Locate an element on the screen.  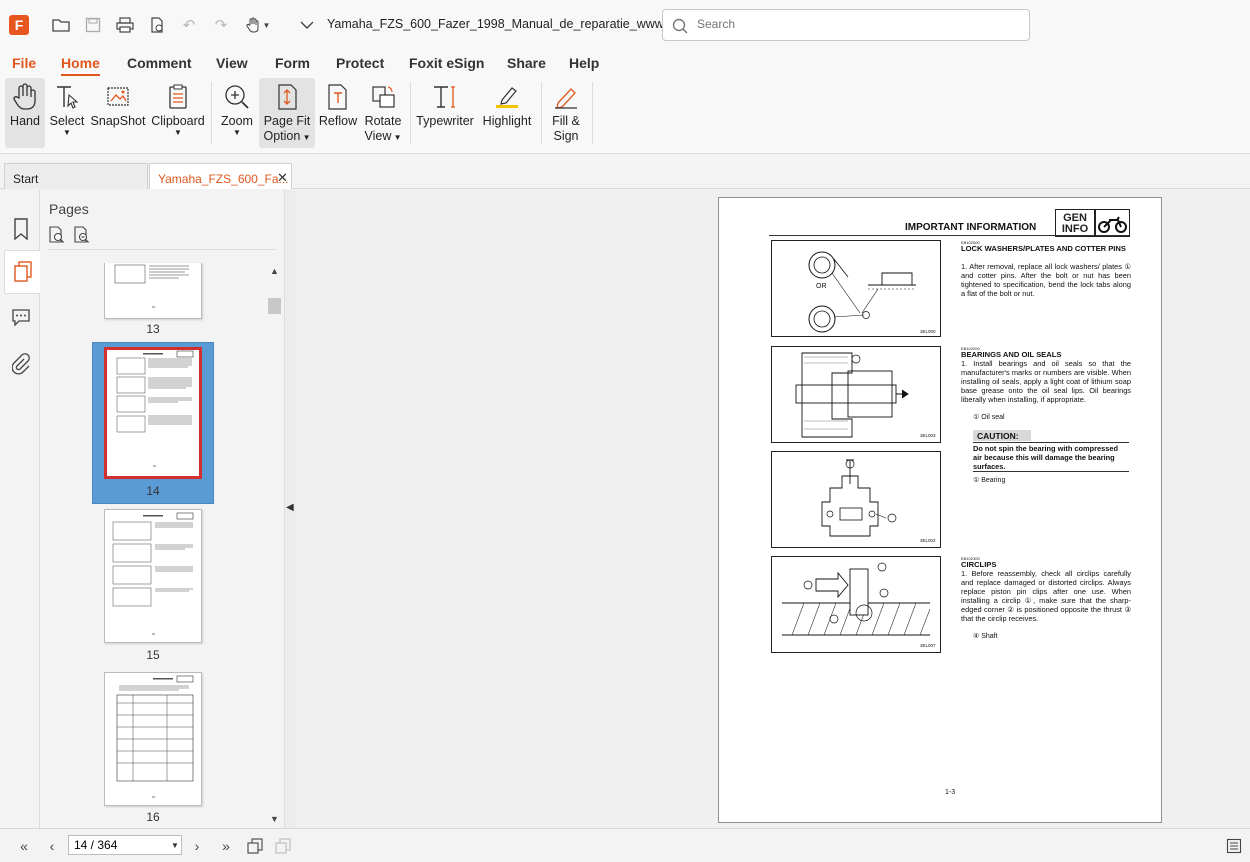
next-view-icon is located at coordinates (283, 846).